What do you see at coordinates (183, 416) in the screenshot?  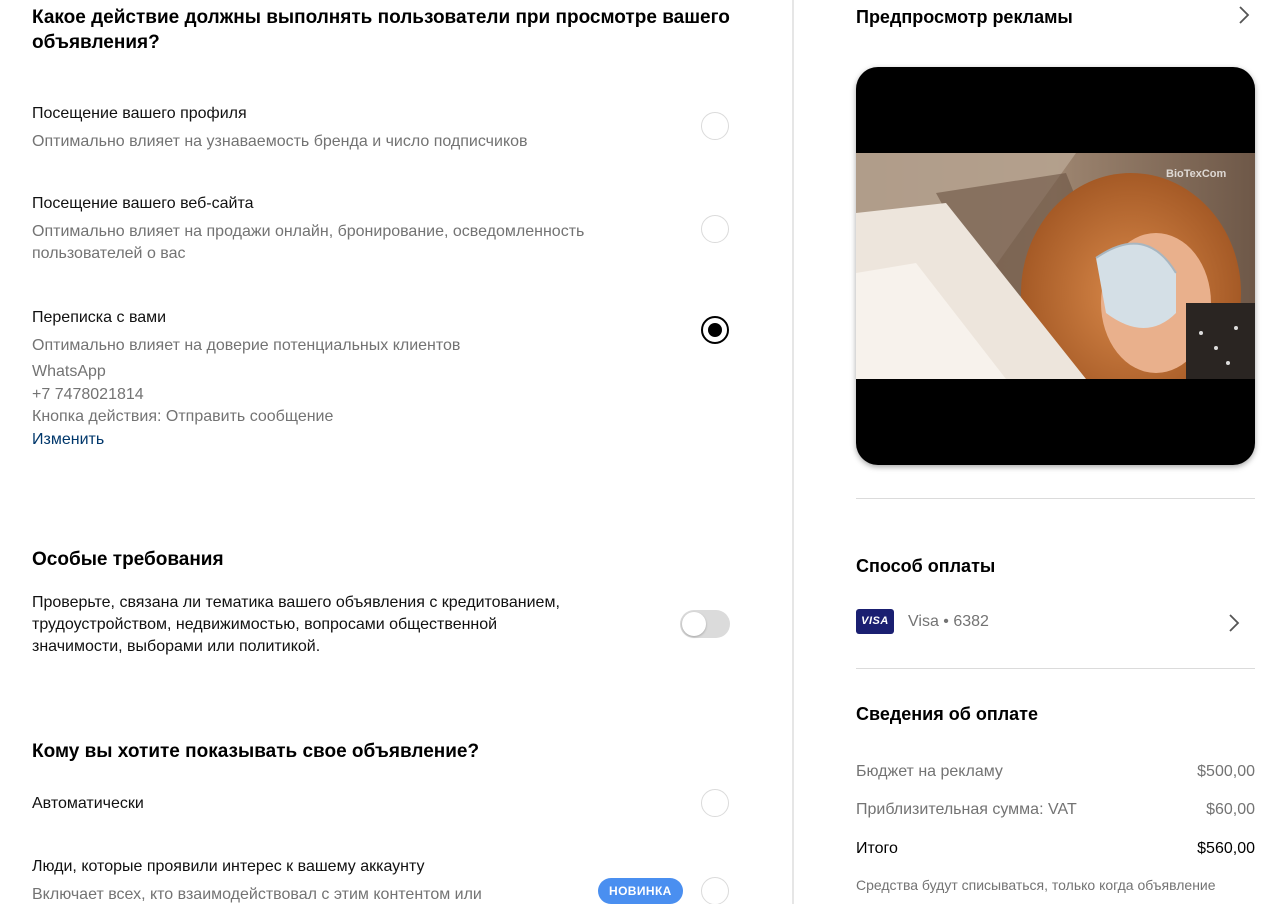 I see `action-button-text: Кнопка действия: Отправить сообщение` at bounding box center [183, 416].